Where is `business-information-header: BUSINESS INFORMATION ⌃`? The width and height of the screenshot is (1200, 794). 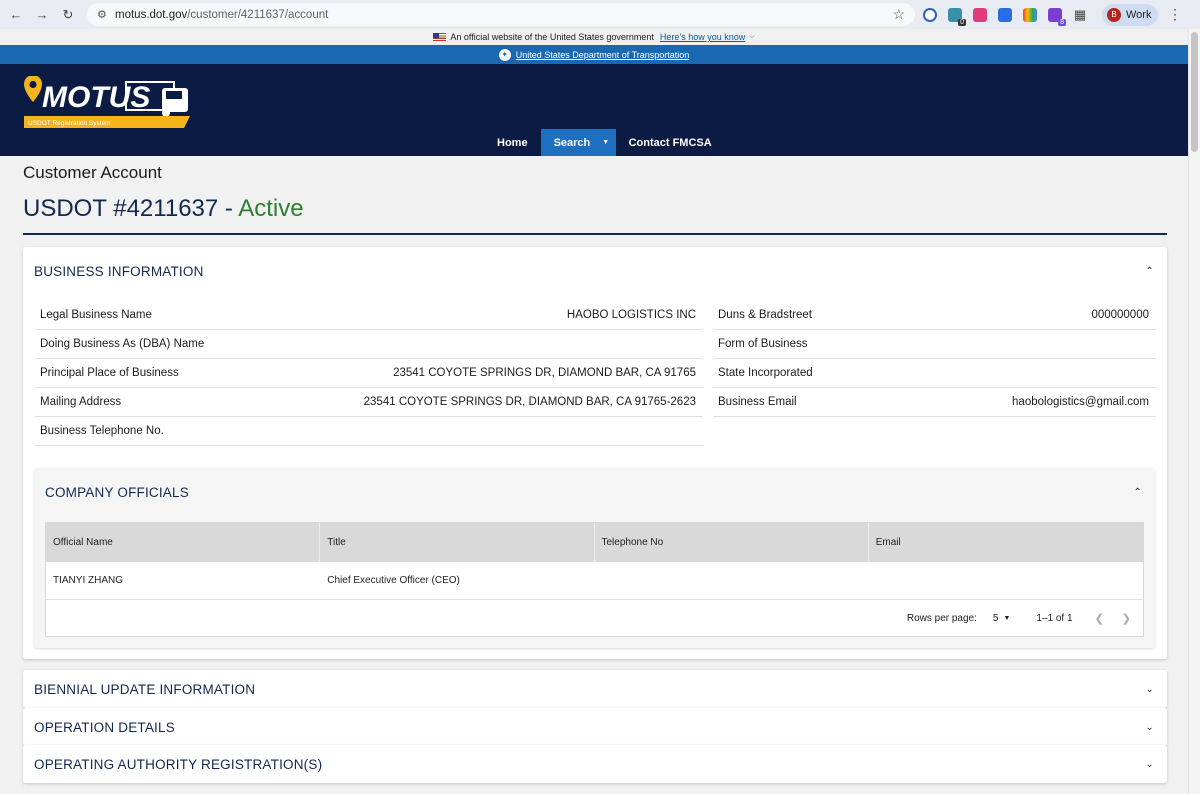
business-information-header: BUSINESS INFORMATION ⌃ is located at coordinates (595, 271).